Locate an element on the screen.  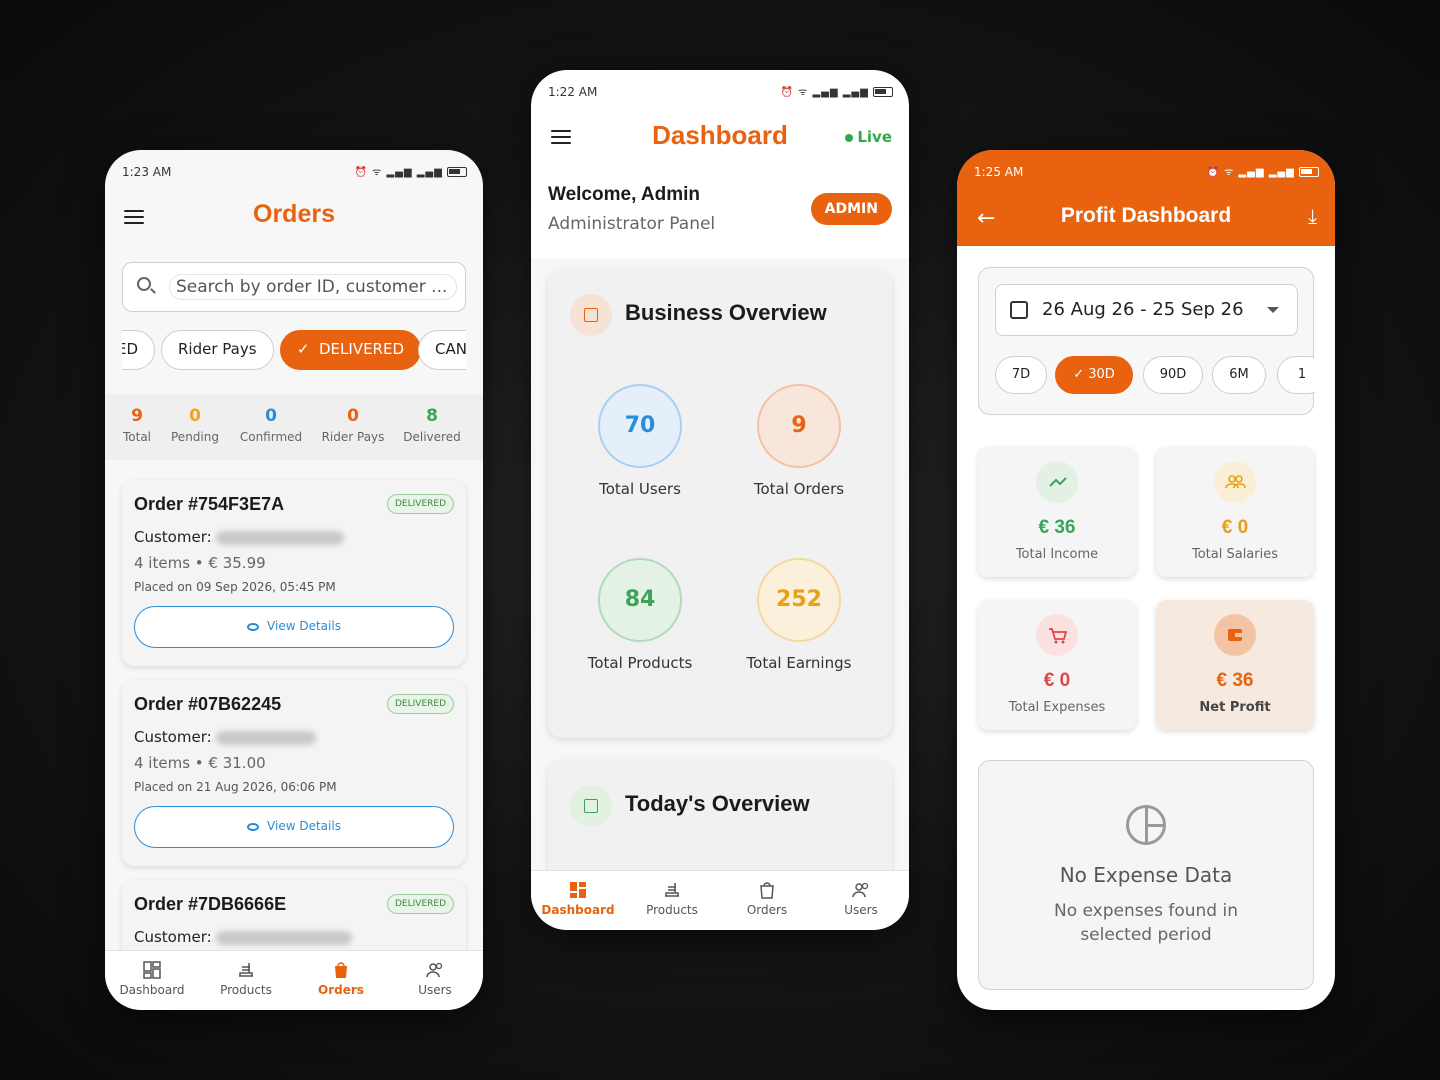
order-items: 4 items • € 31.00 is located at coordinates (200, 763).